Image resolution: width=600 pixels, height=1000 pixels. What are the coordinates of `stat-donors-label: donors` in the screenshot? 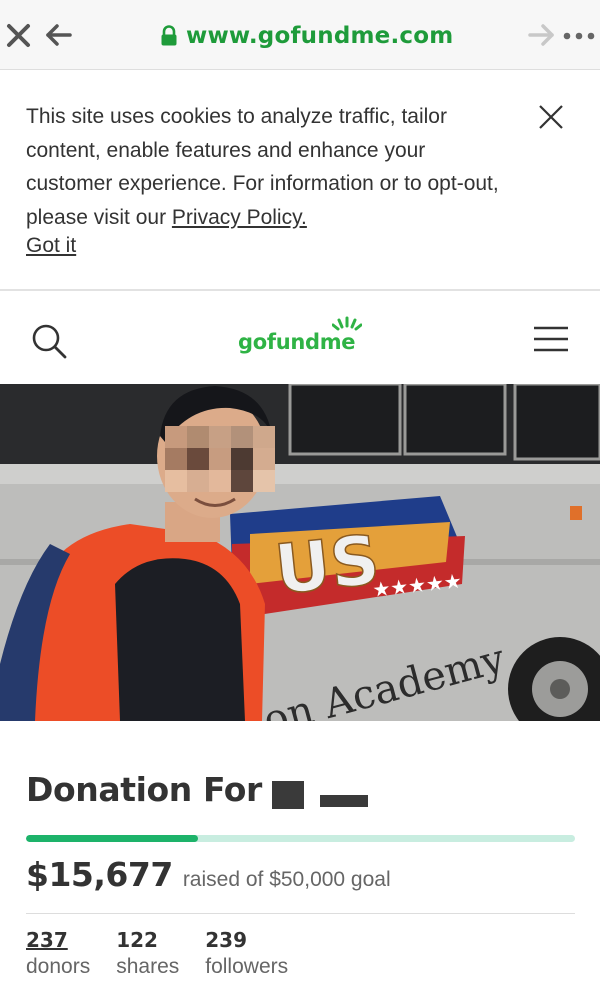 It's located at (58, 966).